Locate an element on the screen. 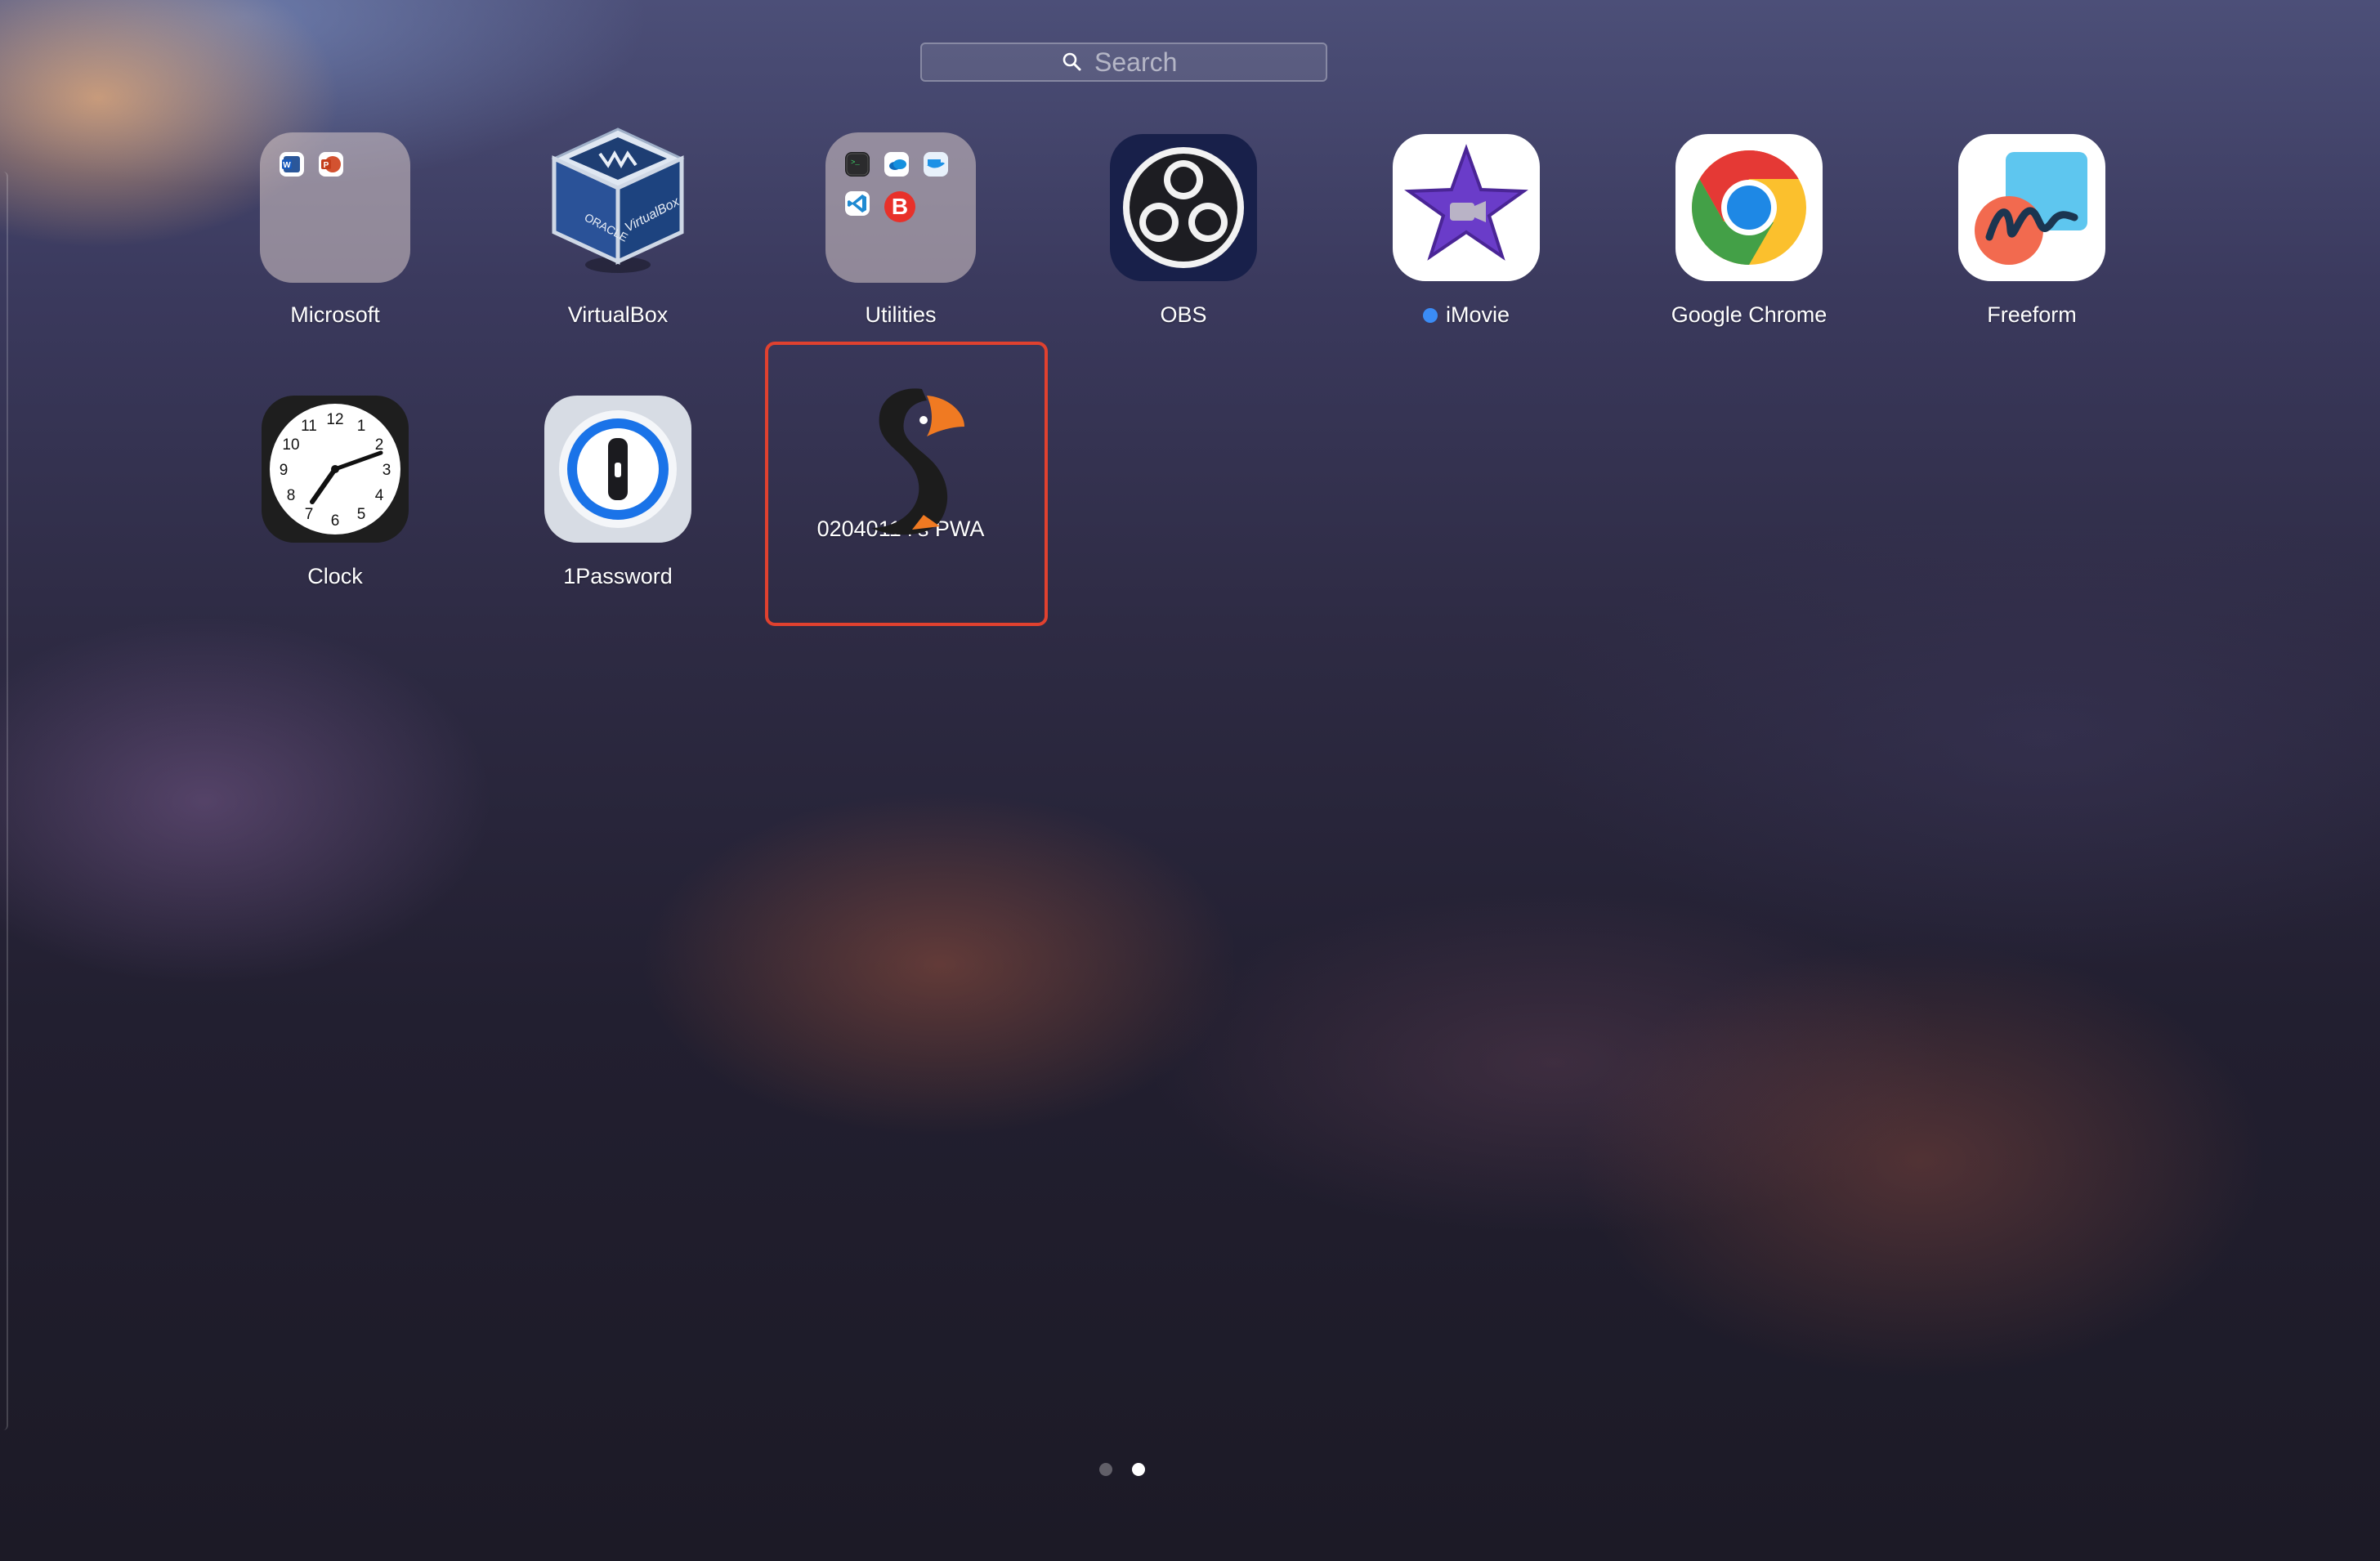 Image resolution: width=2380 pixels, height=1561 pixels. clock-numeral: 12 is located at coordinates (334, 419).